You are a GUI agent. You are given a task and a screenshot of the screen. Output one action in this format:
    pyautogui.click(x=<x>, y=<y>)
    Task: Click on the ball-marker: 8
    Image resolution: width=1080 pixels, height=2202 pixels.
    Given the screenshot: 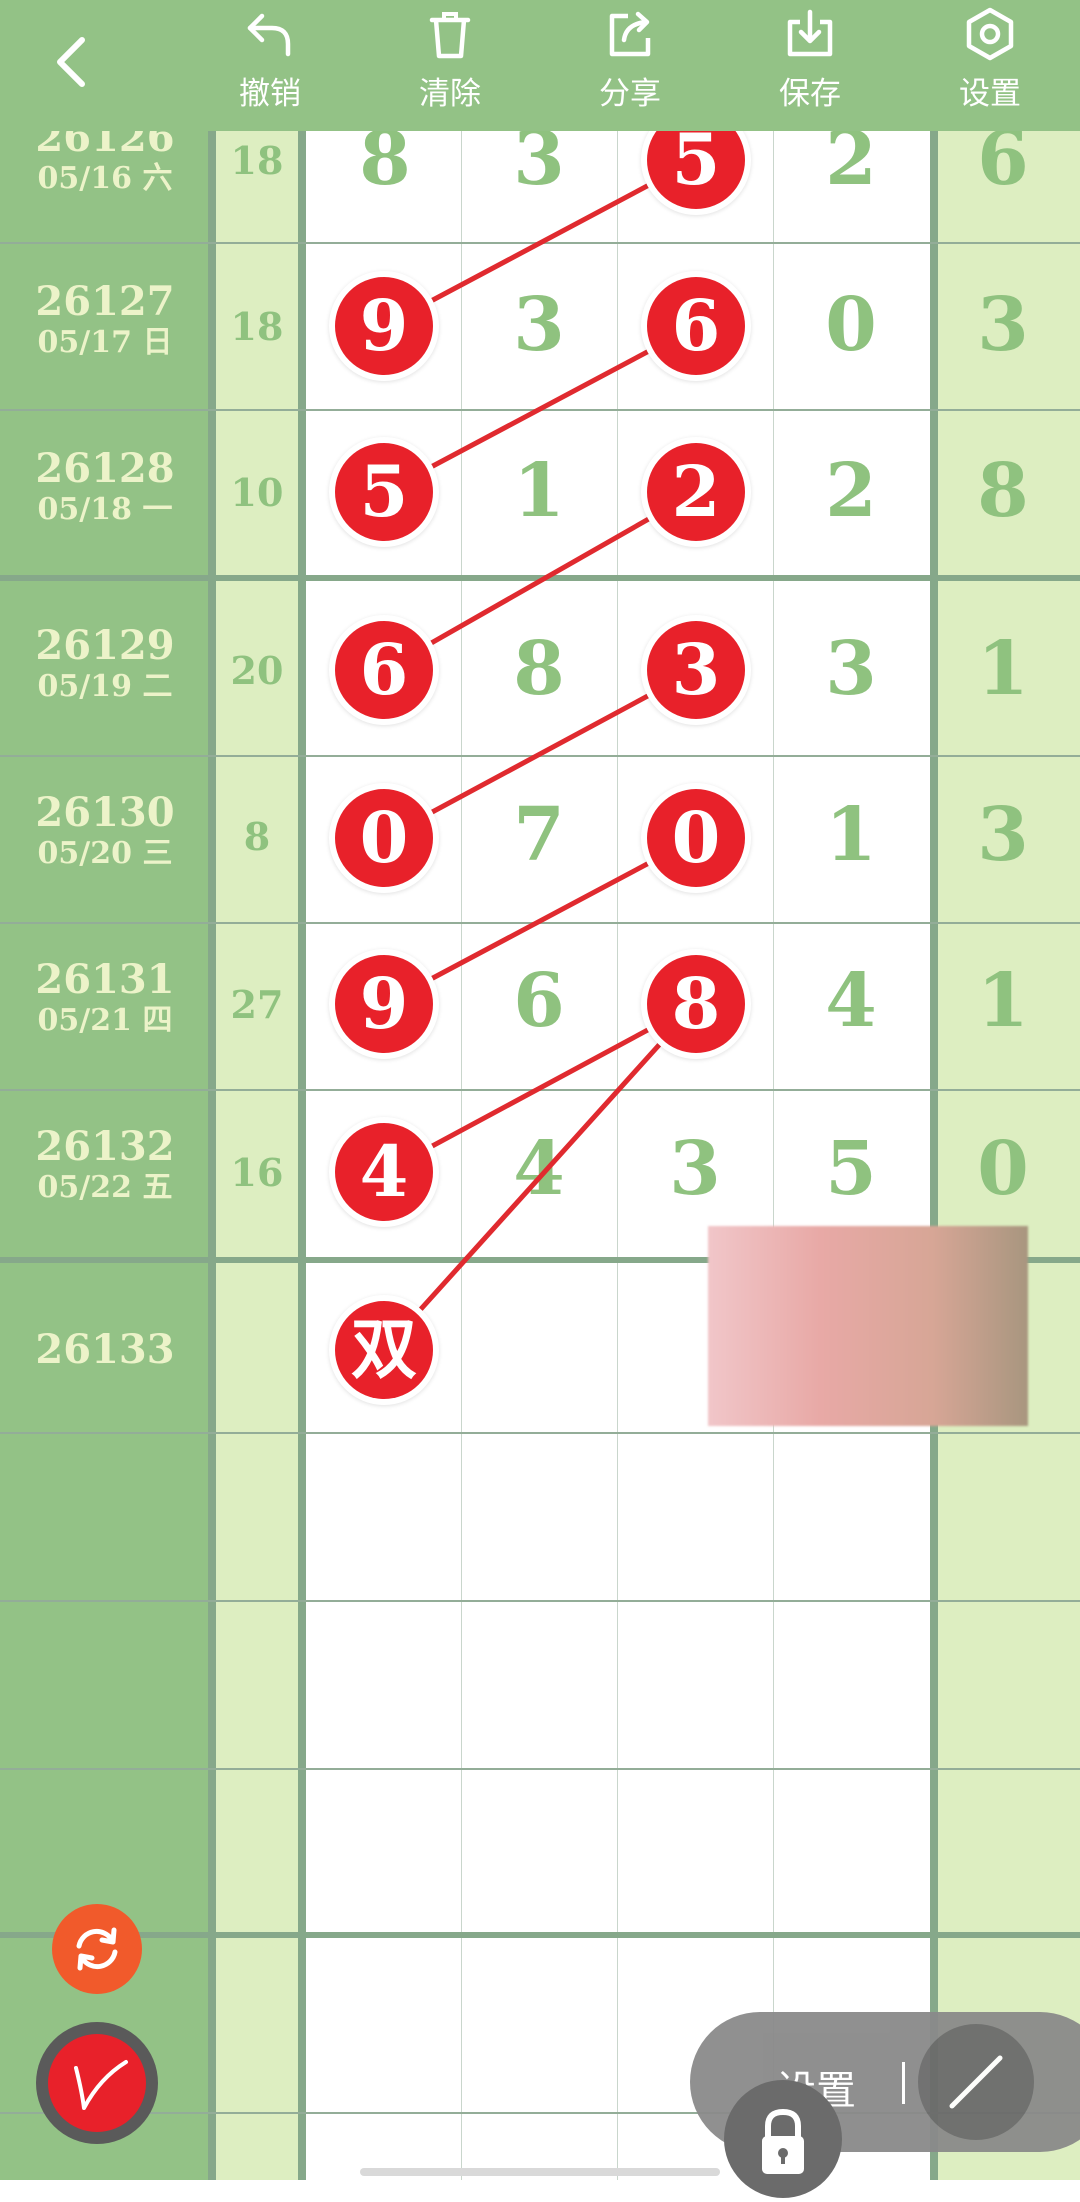 What is the action you would take?
    pyautogui.click(x=696, y=1004)
    